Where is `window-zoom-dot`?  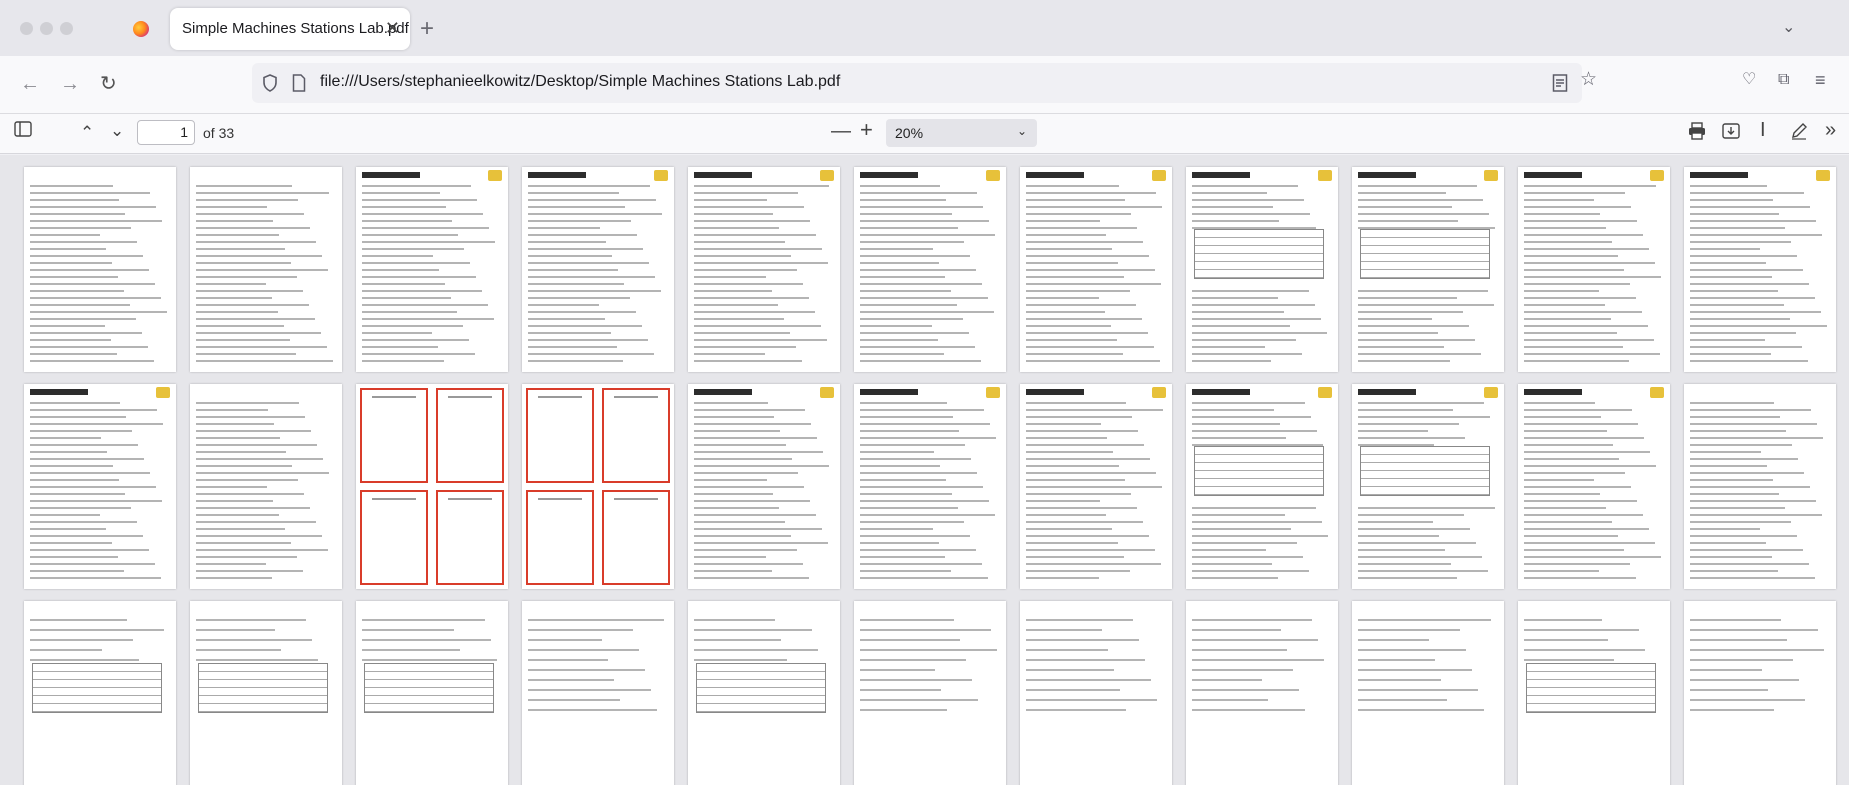 window-zoom-dot is located at coordinates (66, 28).